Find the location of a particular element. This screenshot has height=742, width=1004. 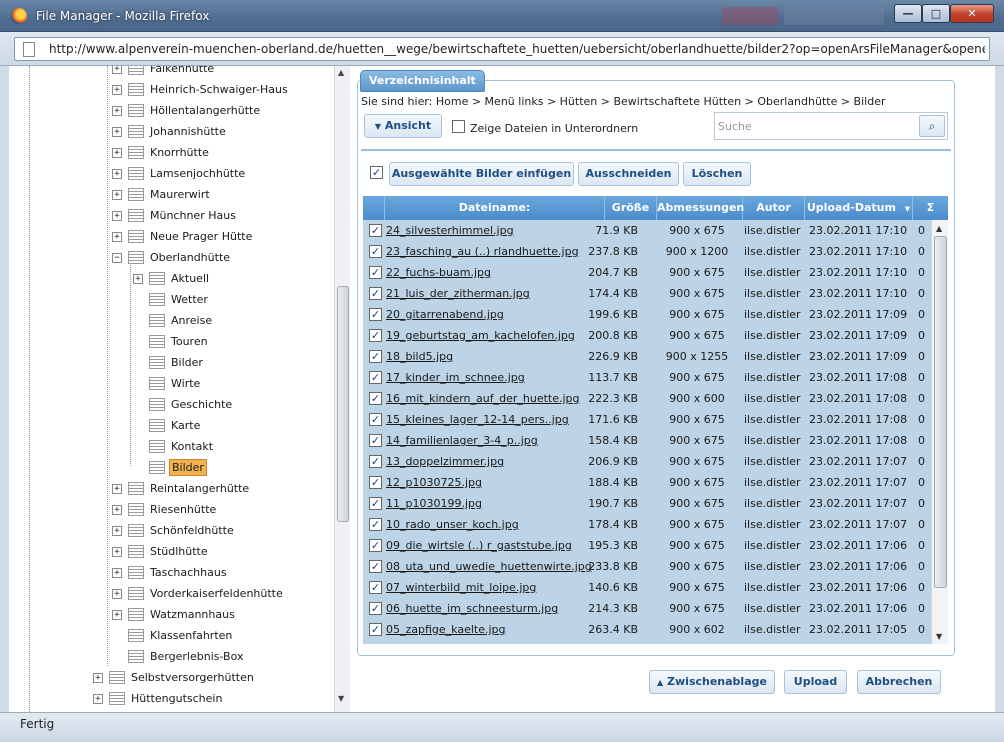

tree-item: Anreise is located at coordinates (173, 320).